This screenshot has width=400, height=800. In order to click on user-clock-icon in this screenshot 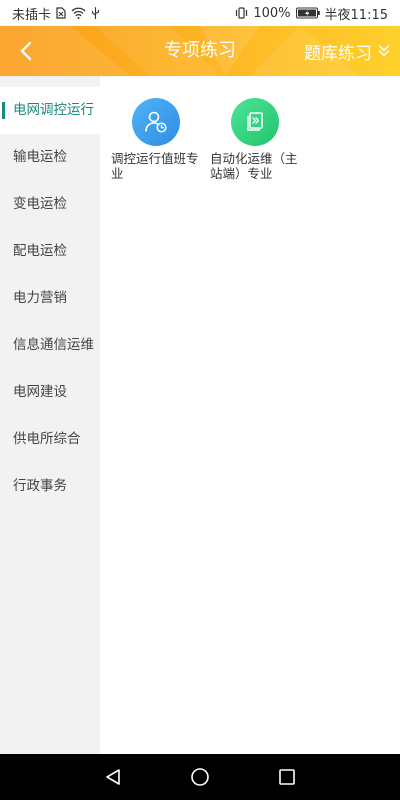, I will do `click(156, 122)`.